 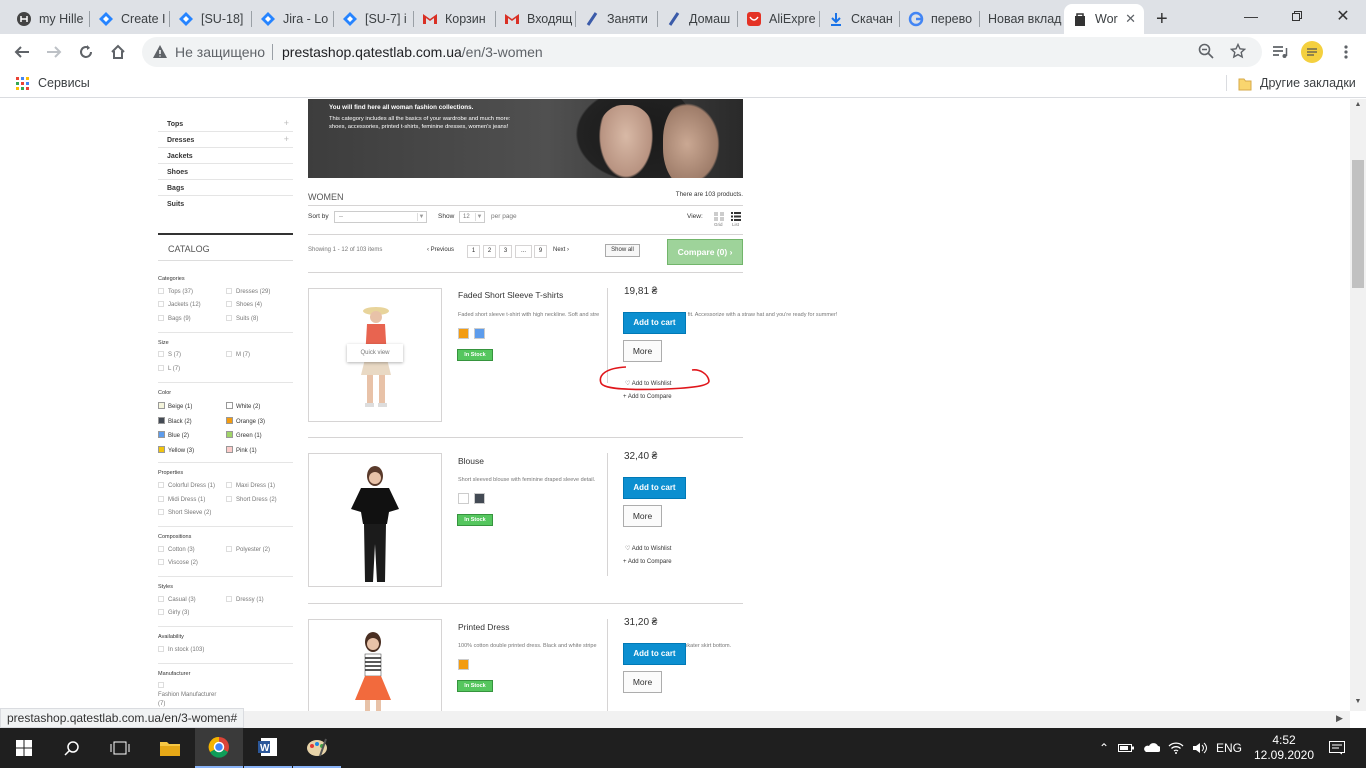 I want to click on filter-checkbox: M (7), so click(x=238, y=354).